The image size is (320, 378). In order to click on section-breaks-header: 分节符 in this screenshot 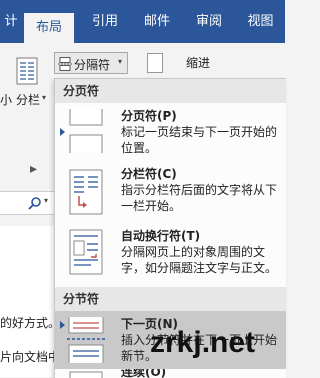, I will do `click(170, 299)`.